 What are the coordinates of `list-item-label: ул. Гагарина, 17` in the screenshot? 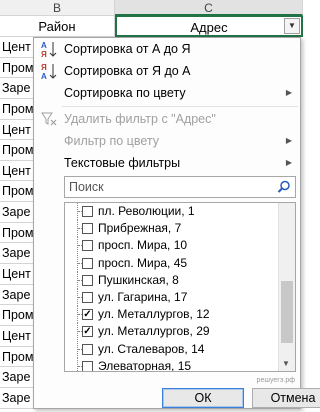 It's located at (143, 297).